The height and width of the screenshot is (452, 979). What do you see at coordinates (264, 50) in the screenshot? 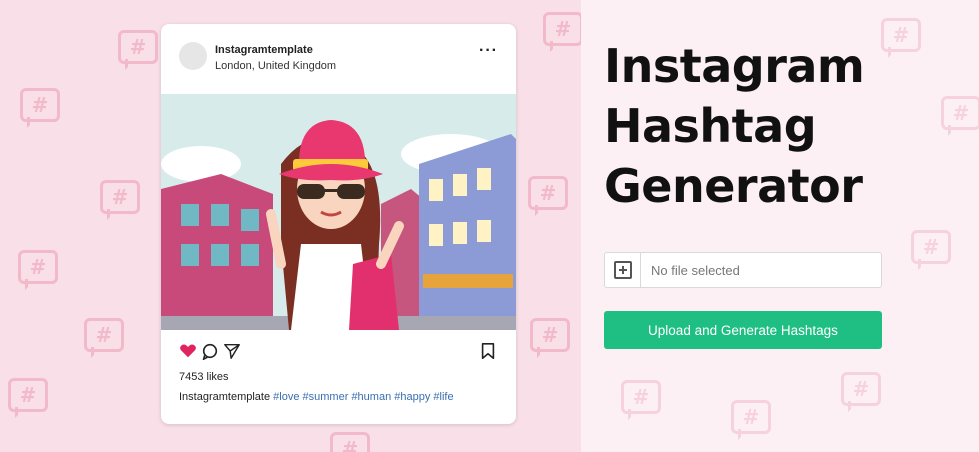
I see `post-username: Instagramtemplate` at bounding box center [264, 50].